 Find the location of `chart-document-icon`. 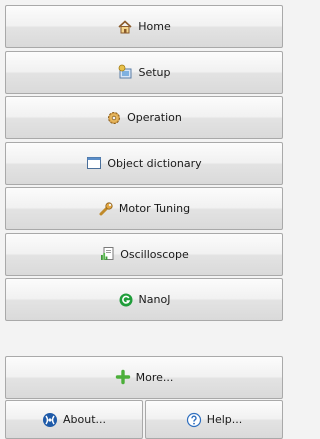

chart-document-icon is located at coordinates (107, 254).